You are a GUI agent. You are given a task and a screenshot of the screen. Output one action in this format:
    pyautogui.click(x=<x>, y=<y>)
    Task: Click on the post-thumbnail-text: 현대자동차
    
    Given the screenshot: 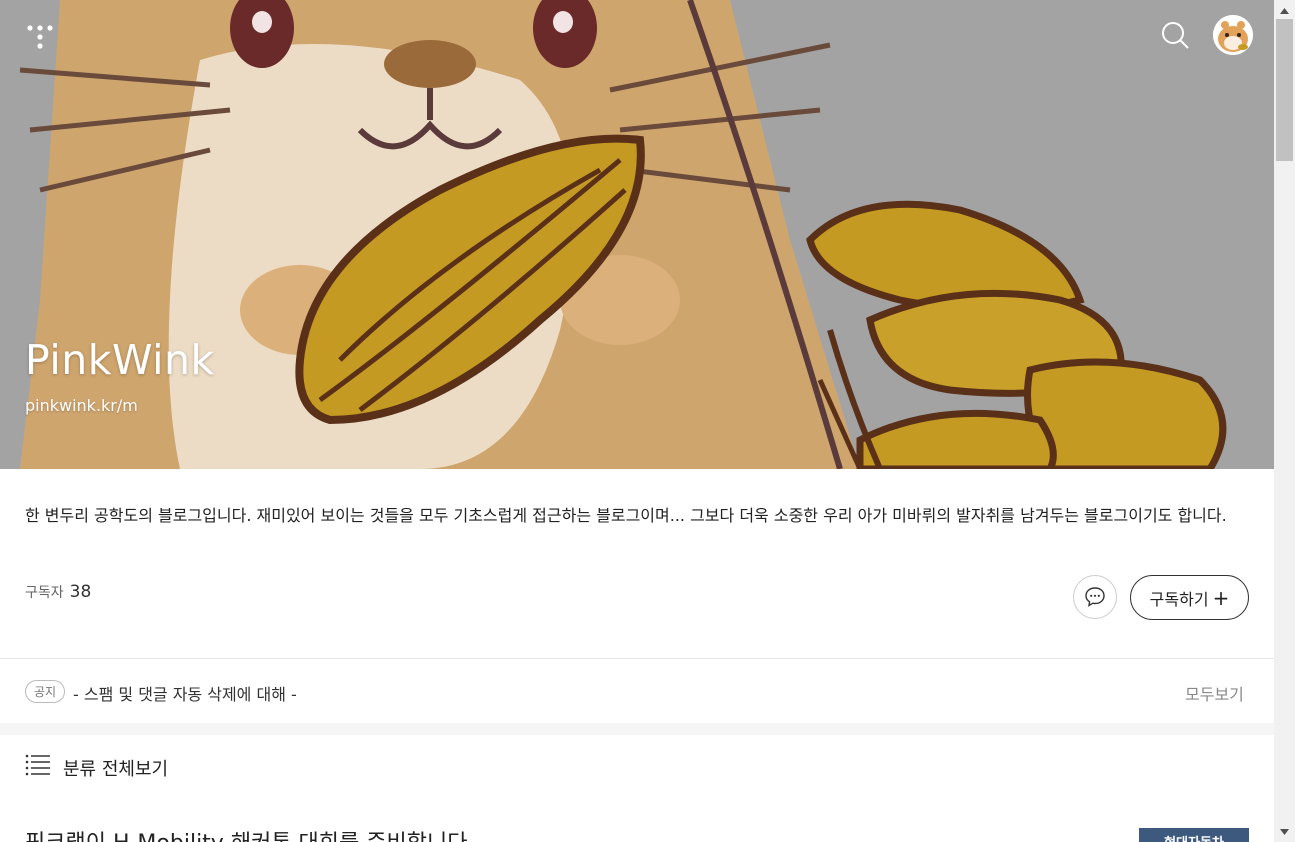 What is the action you would take?
    pyautogui.click(x=1194, y=837)
    